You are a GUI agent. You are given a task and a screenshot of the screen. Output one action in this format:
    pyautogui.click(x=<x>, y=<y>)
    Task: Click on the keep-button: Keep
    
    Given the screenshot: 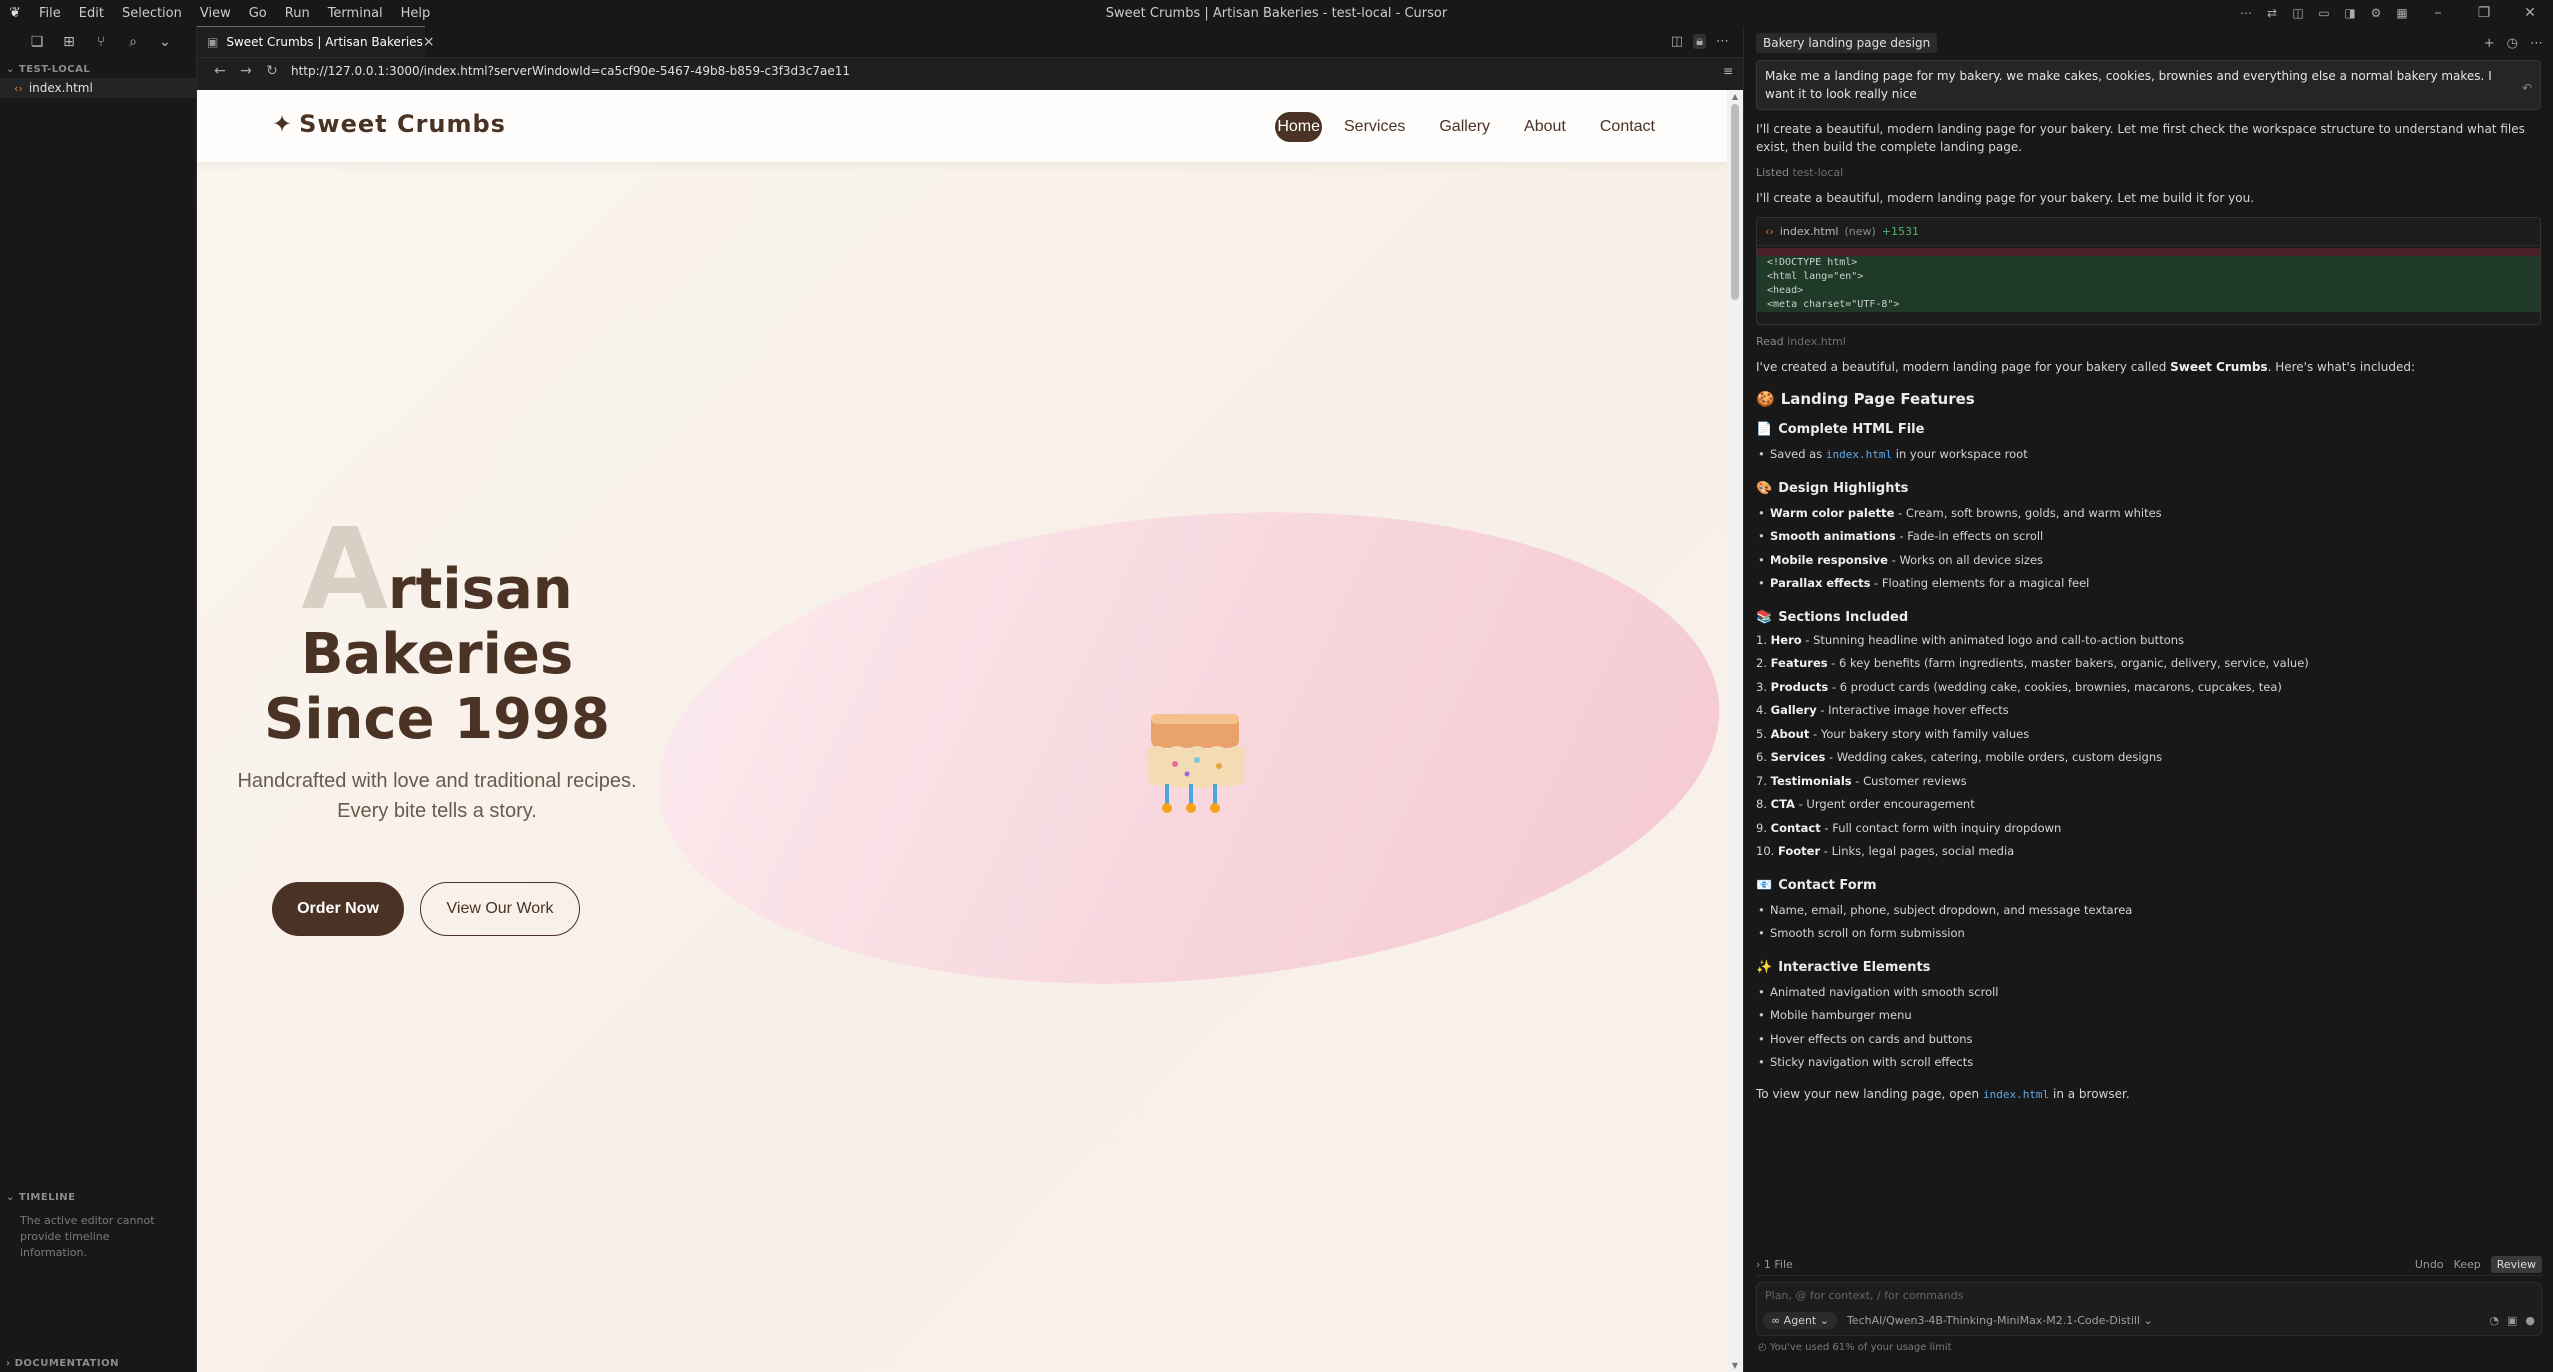 What is the action you would take?
    pyautogui.click(x=2467, y=1264)
    